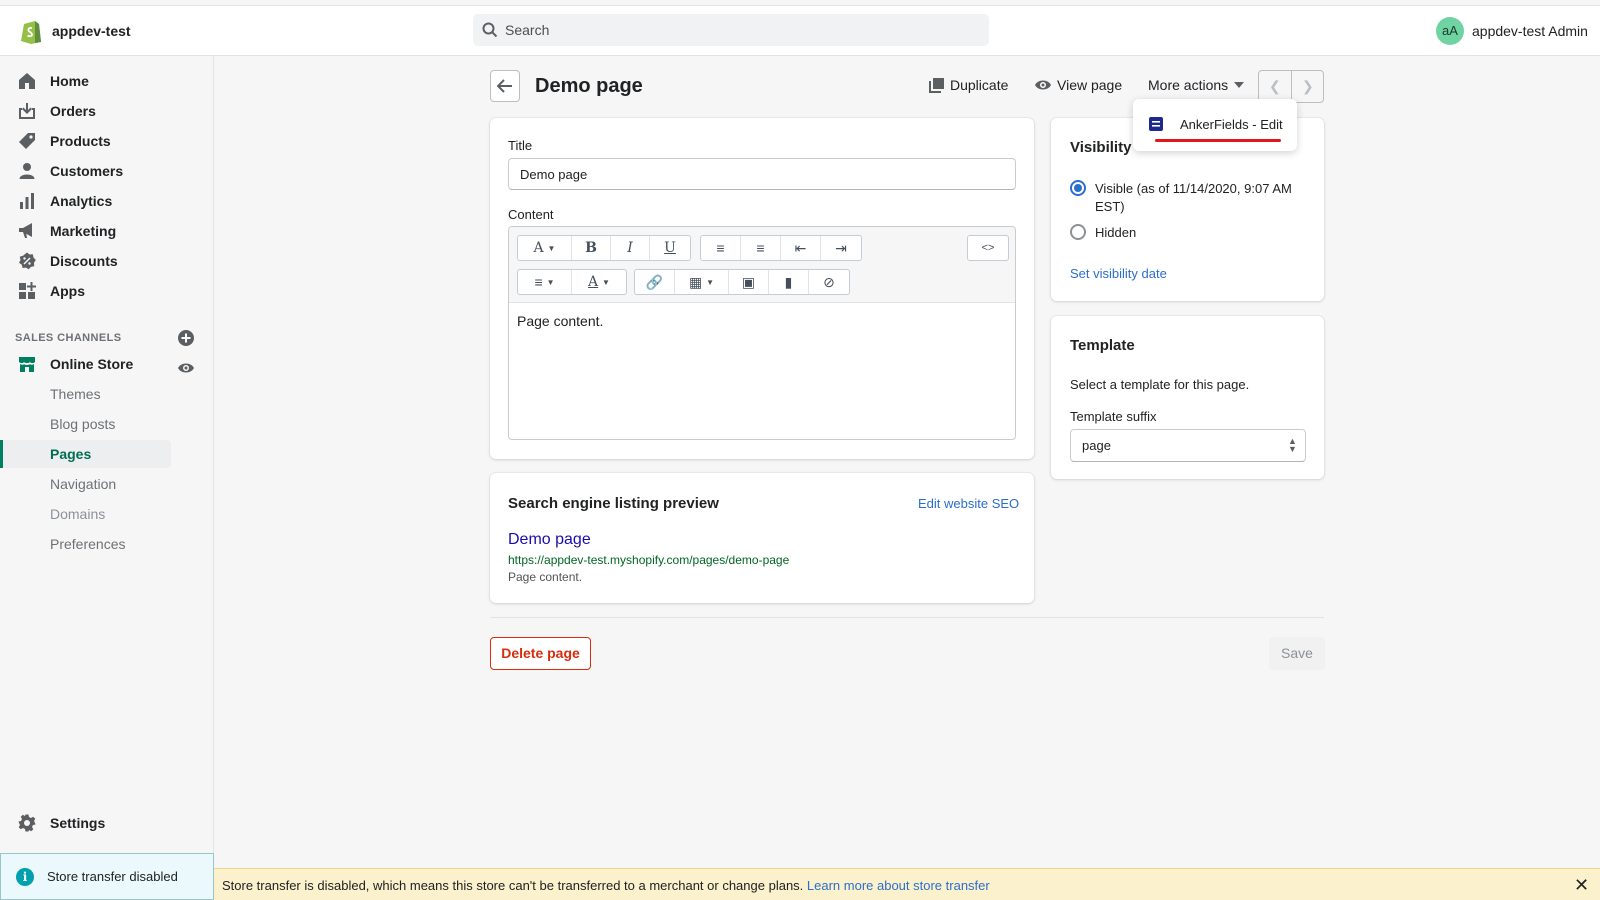 The width and height of the screenshot is (1600, 900). Describe the element at coordinates (936, 85) in the screenshot. I see `duplicate-icon` at that location.